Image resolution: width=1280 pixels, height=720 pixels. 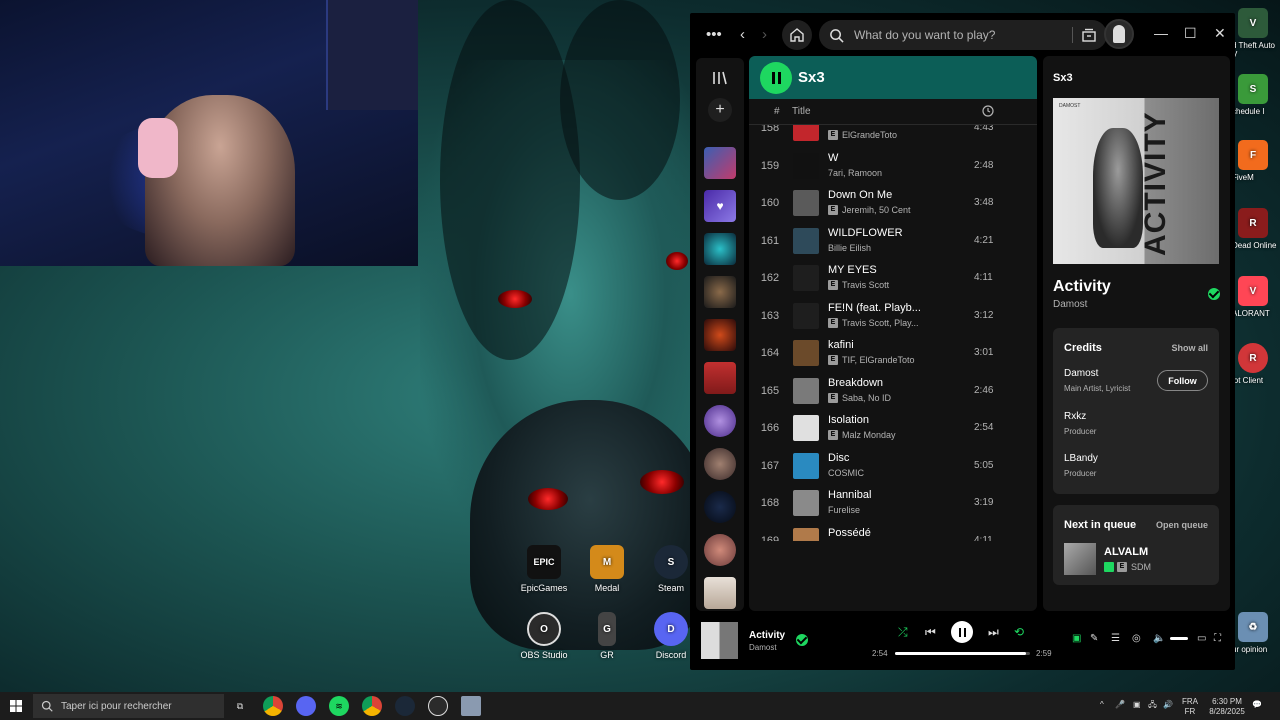 What do you see at coordinates (1152, 705) in the screenshot?
I see `network-icon: 🖧` at bounding box center [1152, 705].